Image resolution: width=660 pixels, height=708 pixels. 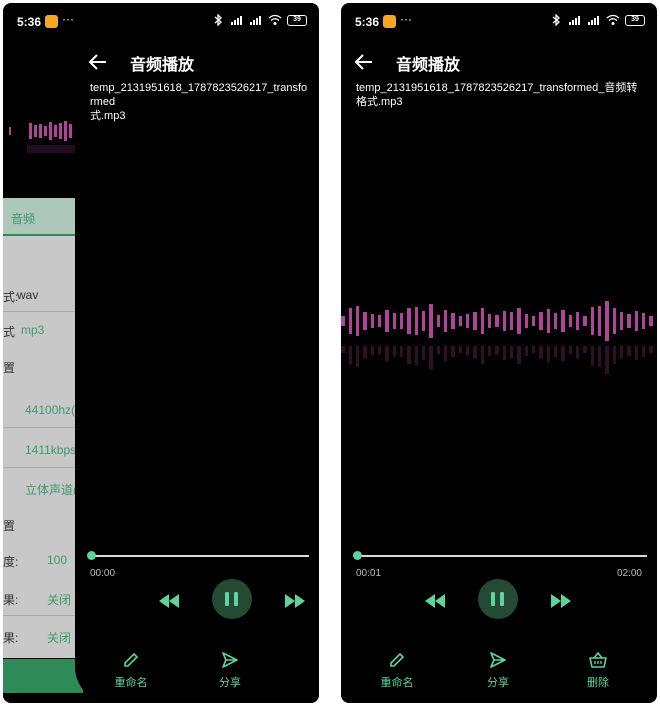 What do you see at coordinates (43, 676) in the screenshot?
I see `confirm-button` at bounding box center [43, 676].